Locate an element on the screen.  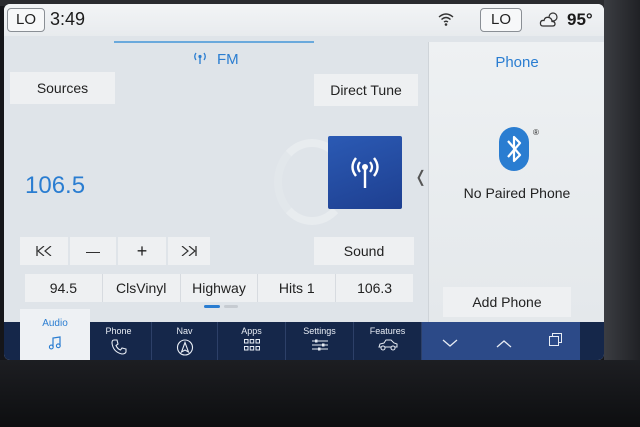
tune-up-button: + is located at coordinates (142, 251).